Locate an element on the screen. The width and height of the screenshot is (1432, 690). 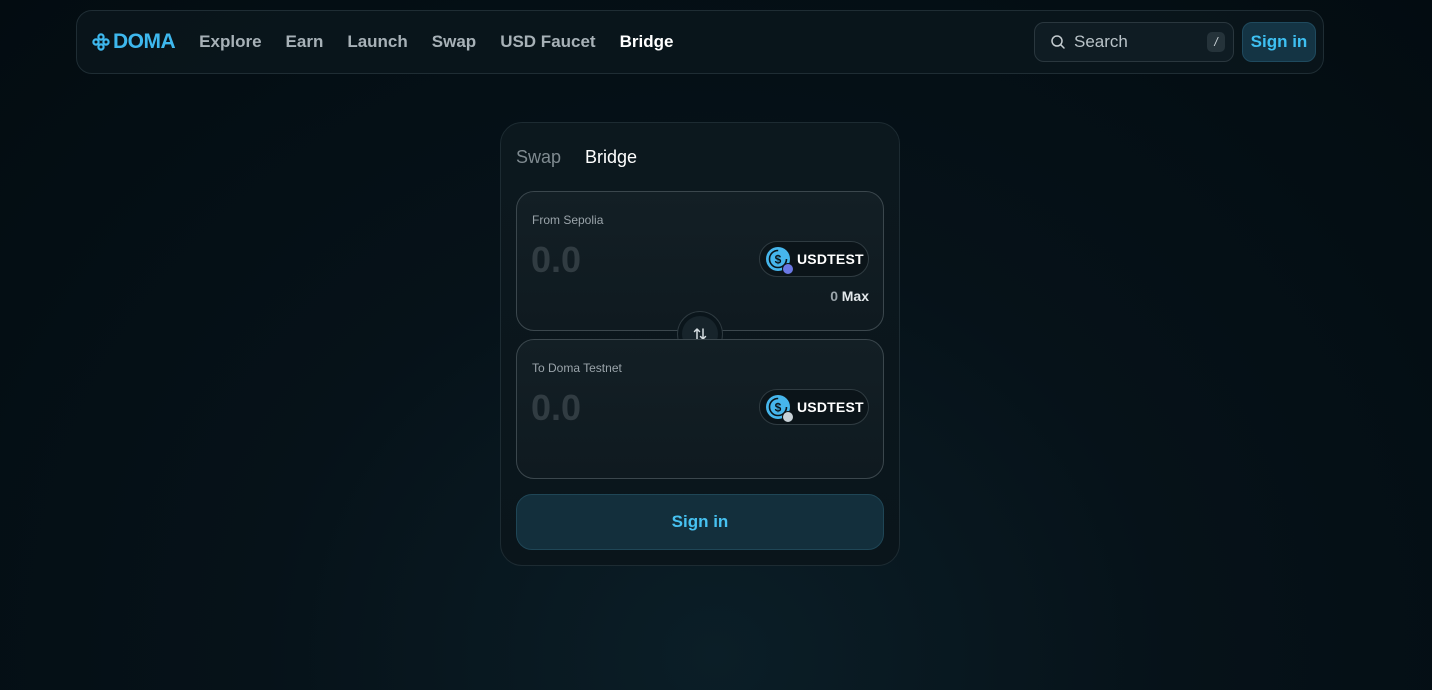
nav-link-swap: Swap is located at coordinates (454, 42).